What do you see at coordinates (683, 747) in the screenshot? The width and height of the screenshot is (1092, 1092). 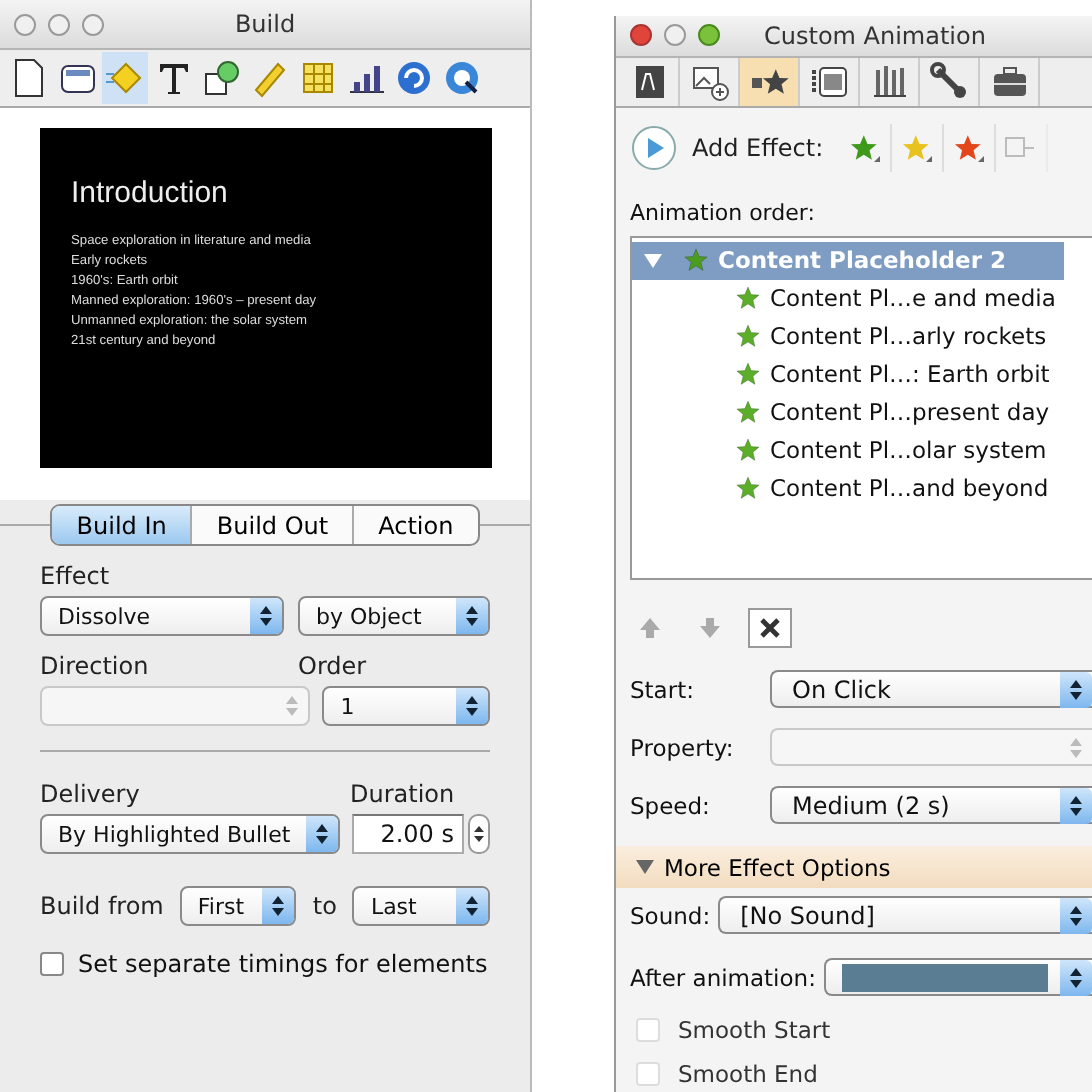 I see `field-label: Property:` at bounding box center [683, 747].